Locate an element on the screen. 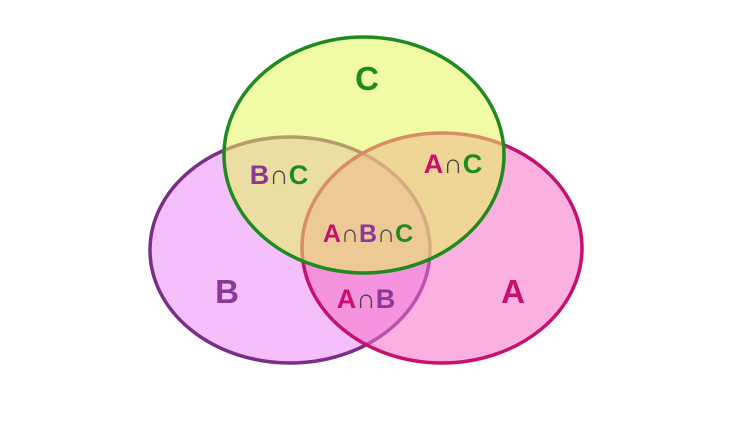 Image resolution: width=750 pixels, height=421 pixels. b-and-c-label: B∩C is located at coordinates (279, 175).